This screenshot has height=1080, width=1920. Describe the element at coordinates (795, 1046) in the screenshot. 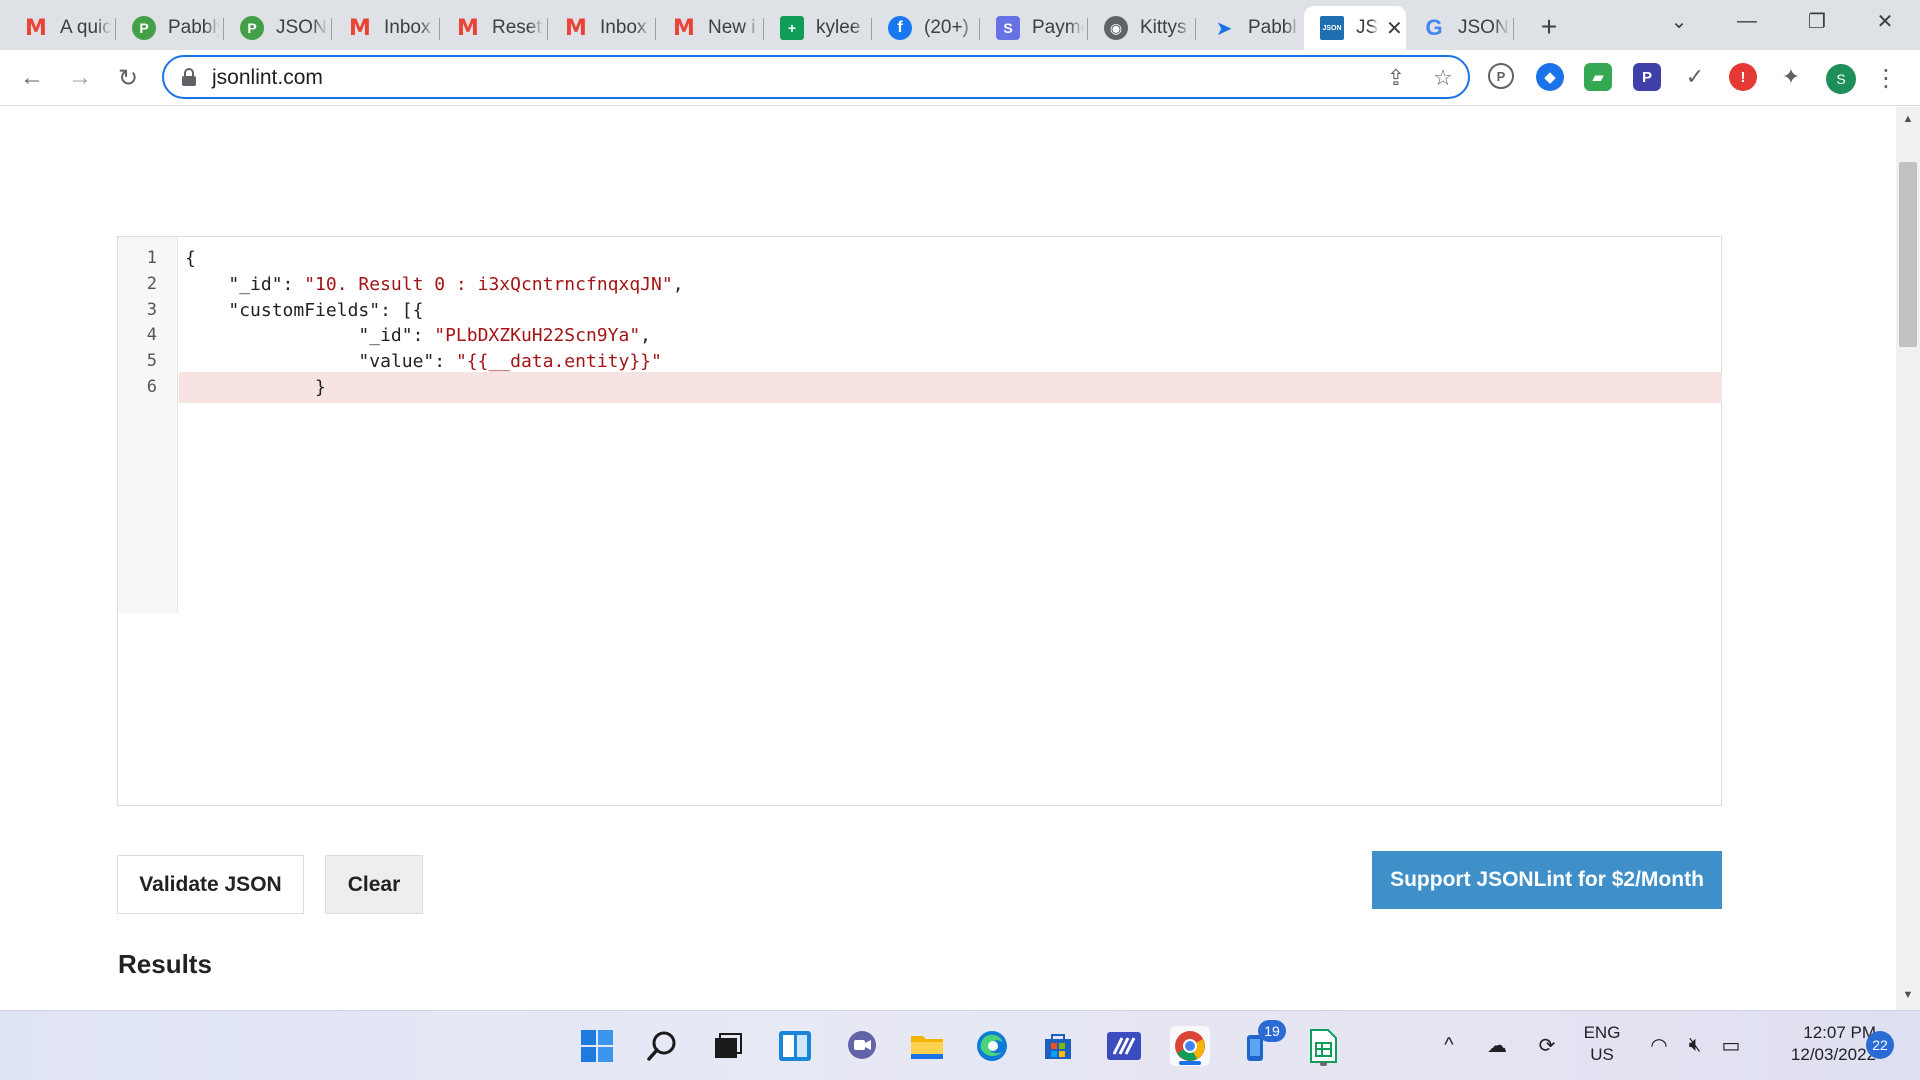

I see `widgets-icon` at that location.